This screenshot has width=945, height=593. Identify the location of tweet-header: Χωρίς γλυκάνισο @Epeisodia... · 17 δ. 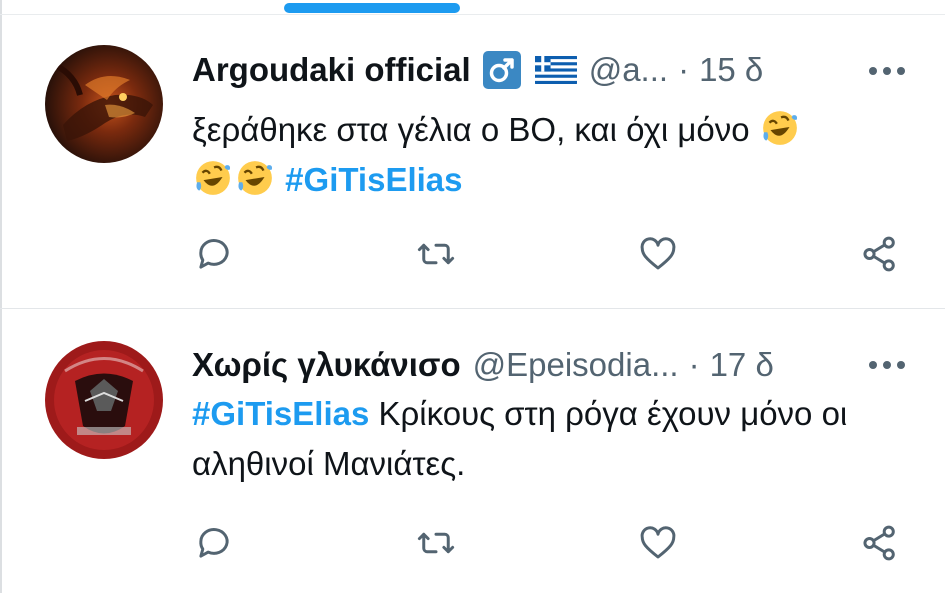
(483, 365).